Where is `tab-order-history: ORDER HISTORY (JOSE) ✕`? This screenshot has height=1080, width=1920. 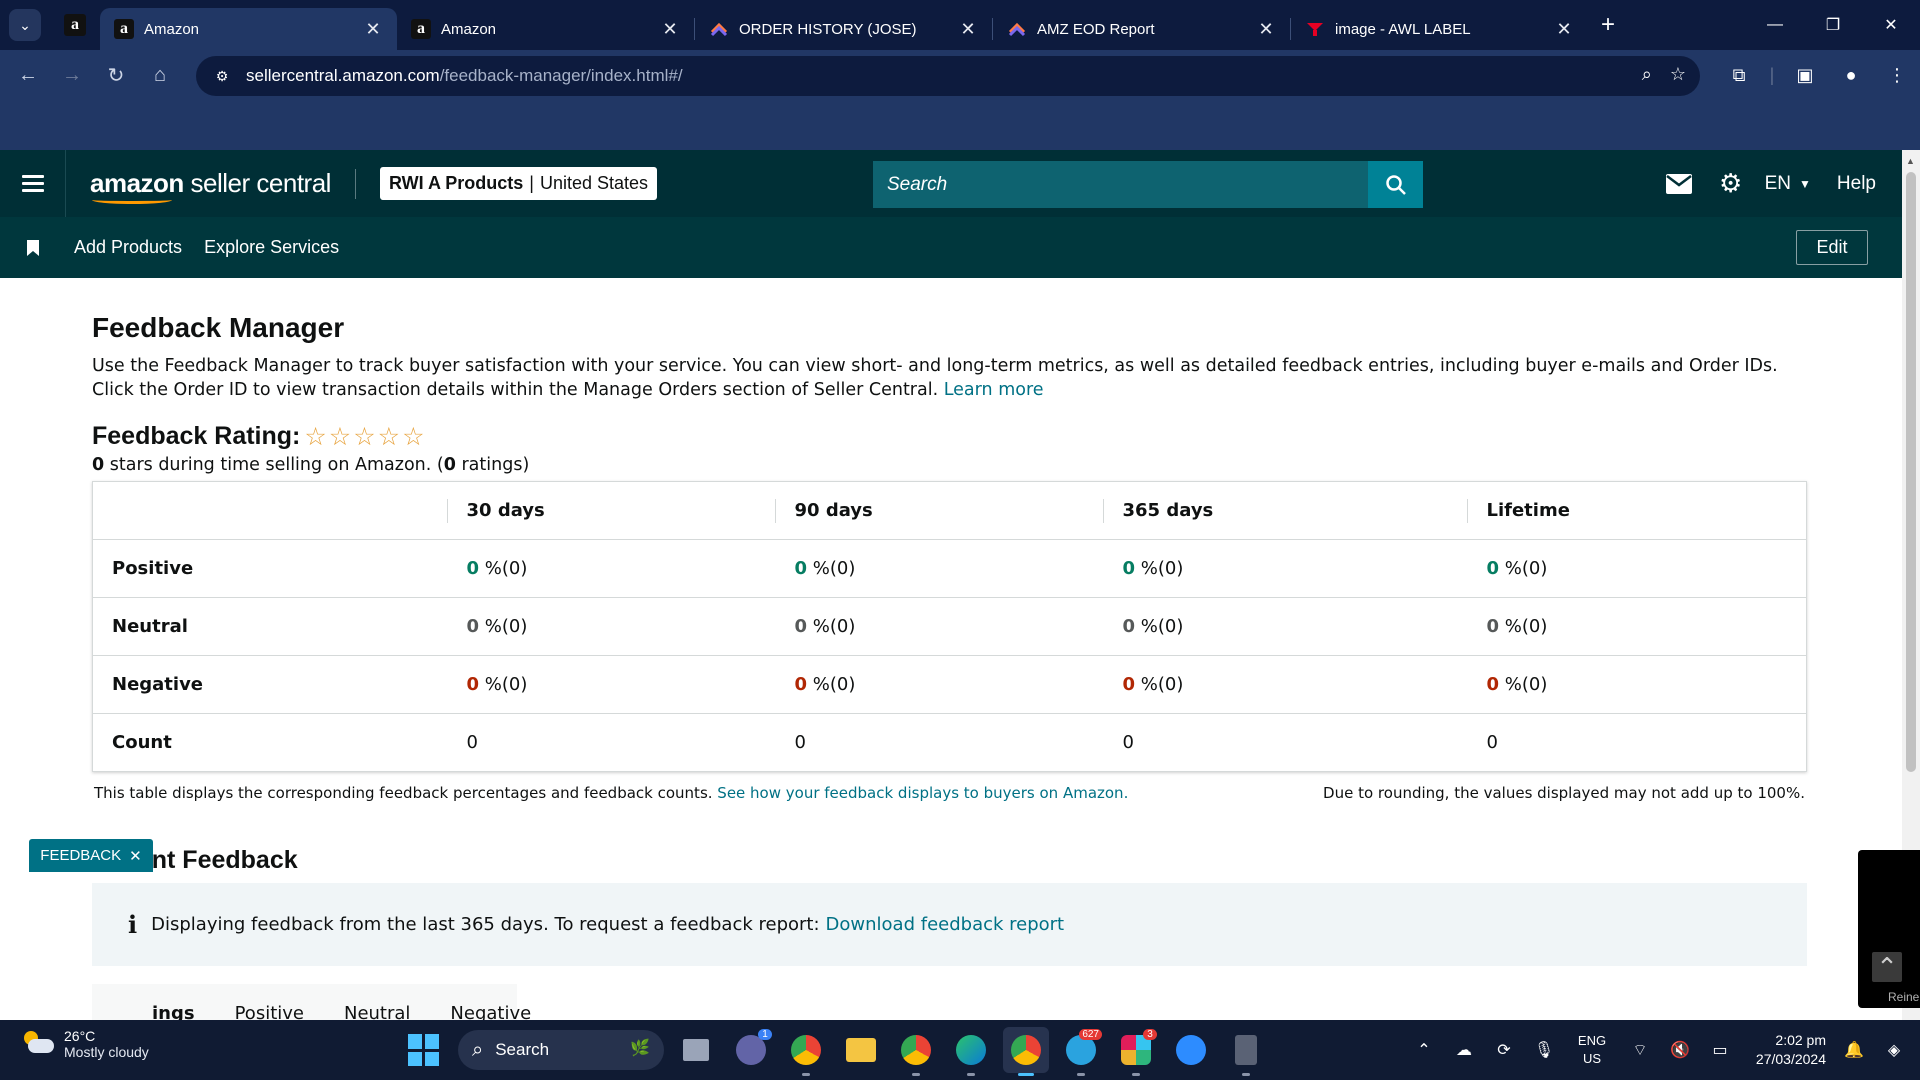 tab-order-history: ORDER HISTORY (JOSE) ✕ is located at coordinates (843, 29).